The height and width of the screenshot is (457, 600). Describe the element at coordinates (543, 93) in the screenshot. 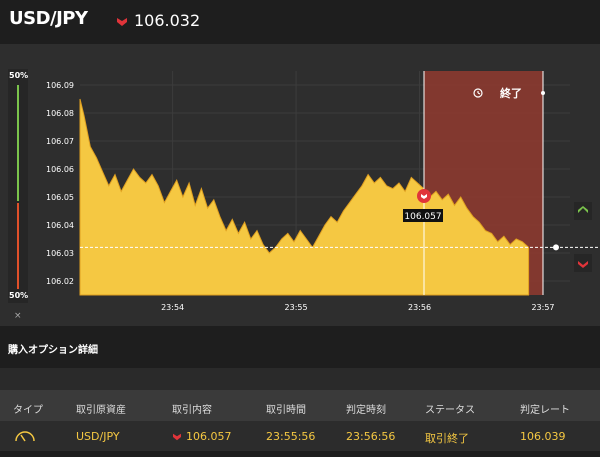

I see `expiry-dot` at that location.